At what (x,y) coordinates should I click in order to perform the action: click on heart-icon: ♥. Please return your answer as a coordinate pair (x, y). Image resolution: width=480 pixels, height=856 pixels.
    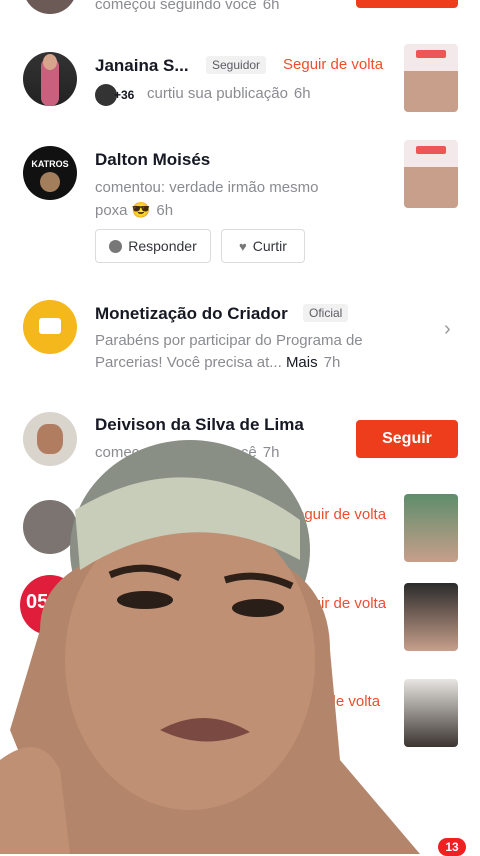
    Looking at the image, I should click on (243, 246).